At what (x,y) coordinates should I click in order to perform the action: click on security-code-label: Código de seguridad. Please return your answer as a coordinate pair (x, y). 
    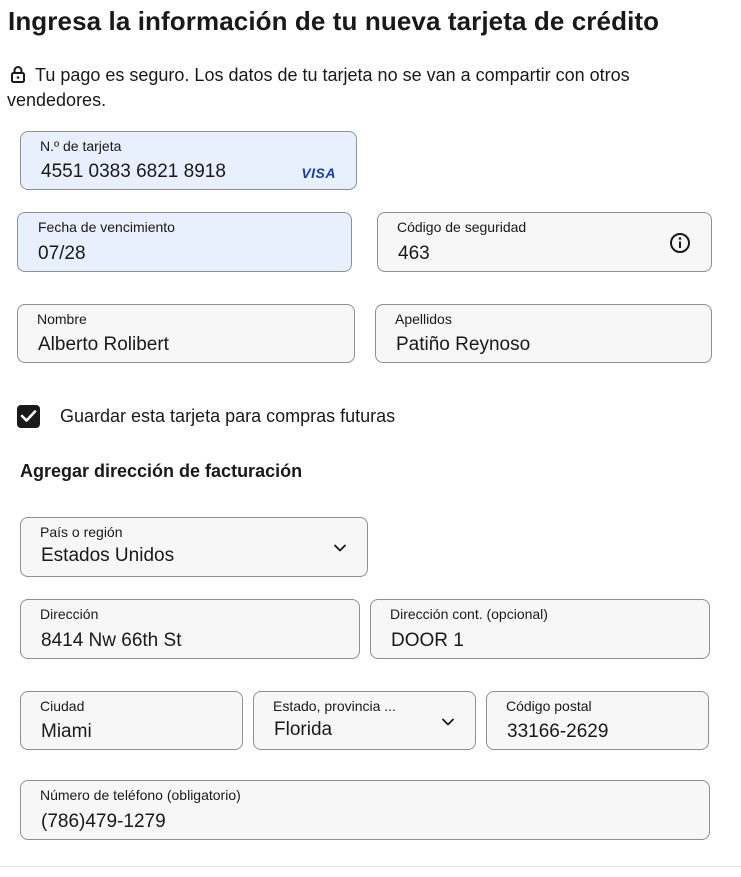
    Looking at the image, I should click on (462, 227).